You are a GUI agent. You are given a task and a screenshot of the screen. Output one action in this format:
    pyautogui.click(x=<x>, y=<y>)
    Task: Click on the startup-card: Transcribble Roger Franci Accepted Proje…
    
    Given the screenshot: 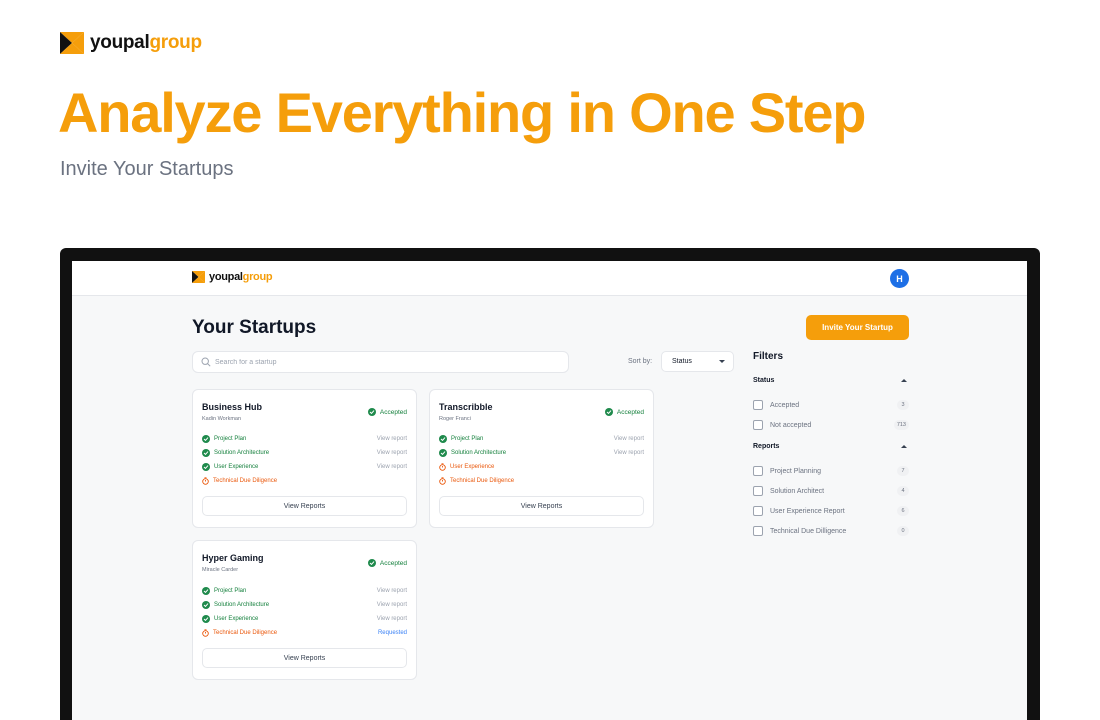 What is the action you would take?
    pyautogui.click(x=541, y=458)
    